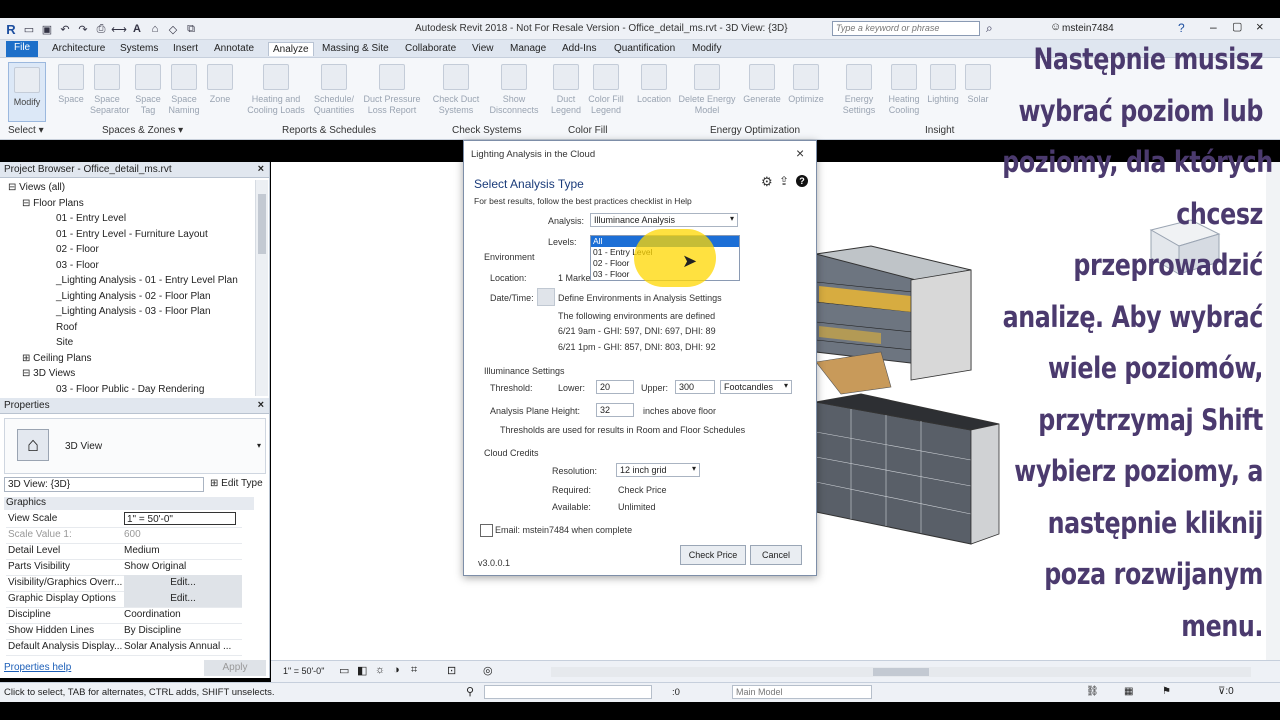 Image resolution: width=1280 pixels, height=720 pixels. Describe the element at coordinates (486, 530) in the screenshot. I see `email-checkbox` at that location.